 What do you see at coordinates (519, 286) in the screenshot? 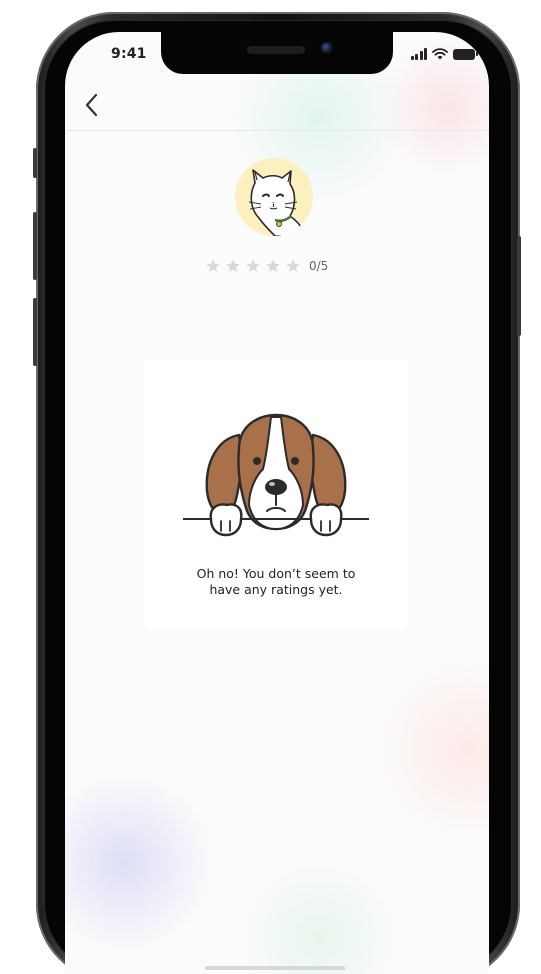
I see `power-button` at bounding box center [519, 286].